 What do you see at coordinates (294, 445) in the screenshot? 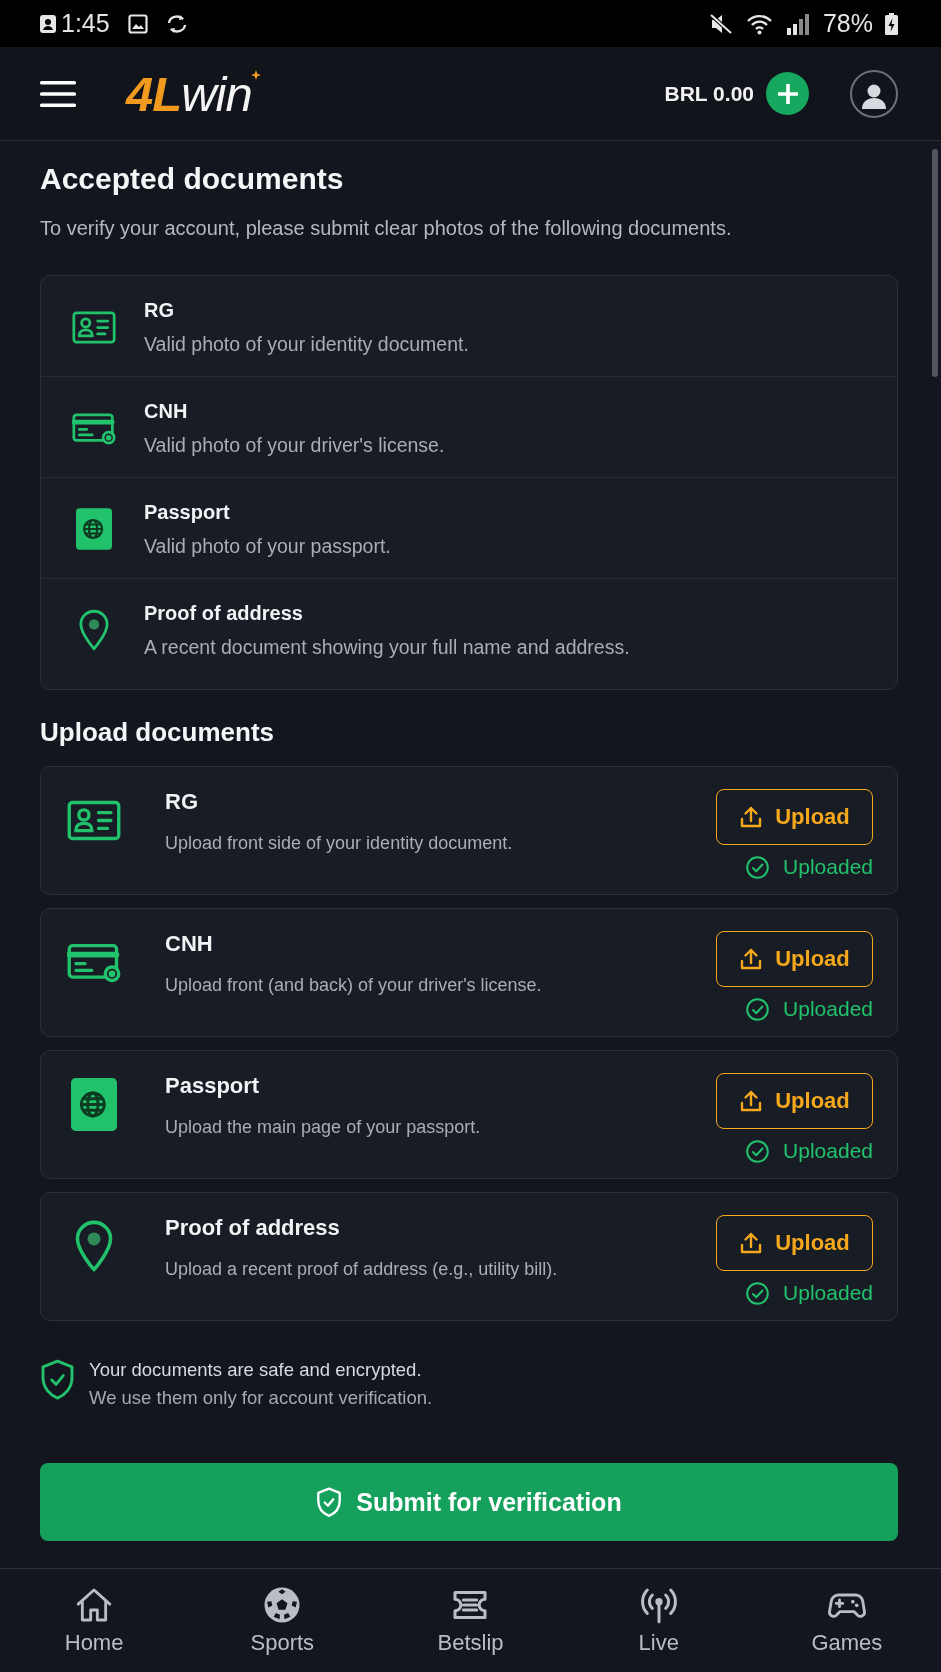
I see `document-description: Valid photo of your driver's license.` at bounding box center [294, 445].